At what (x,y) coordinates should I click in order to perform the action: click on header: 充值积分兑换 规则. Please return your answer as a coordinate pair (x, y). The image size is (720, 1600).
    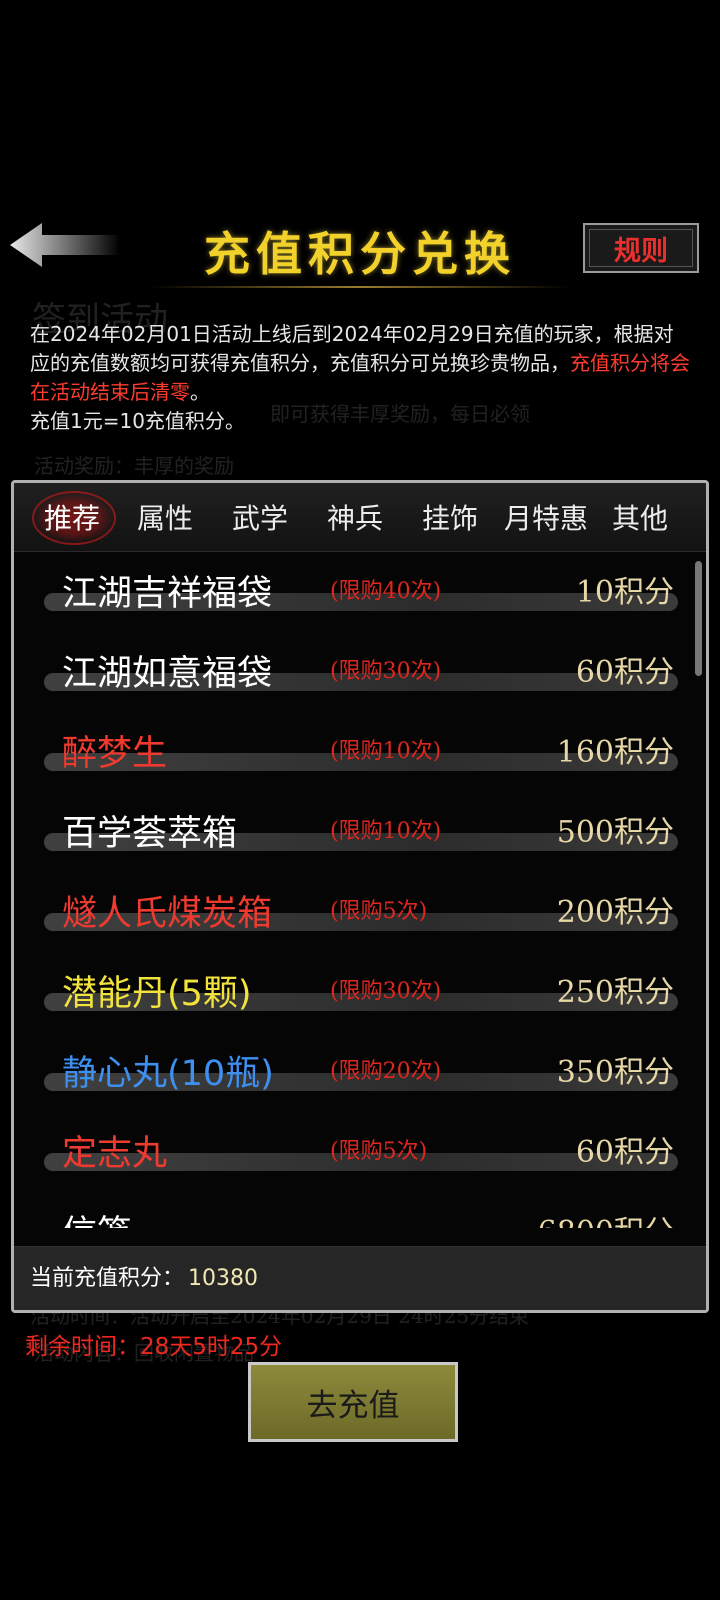
    Looking at the image, I should click on (360, 247).